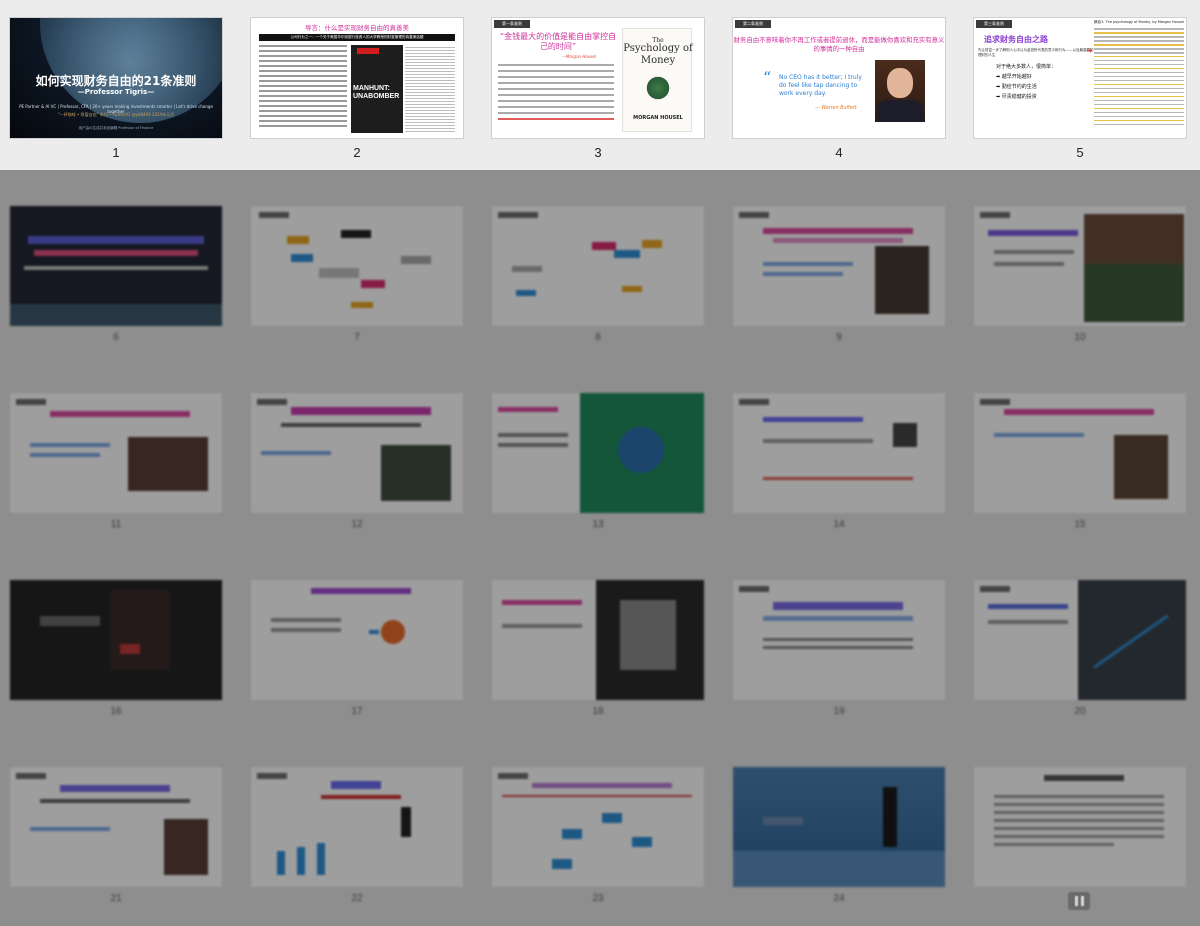 Image resolution: width=1200 pixels, height=926 pixels. Describe the element at coordinates (376, 92) in the screenshot. I see `slide-2-cover-title: MANHUNT: UNABOMBER` at that location.